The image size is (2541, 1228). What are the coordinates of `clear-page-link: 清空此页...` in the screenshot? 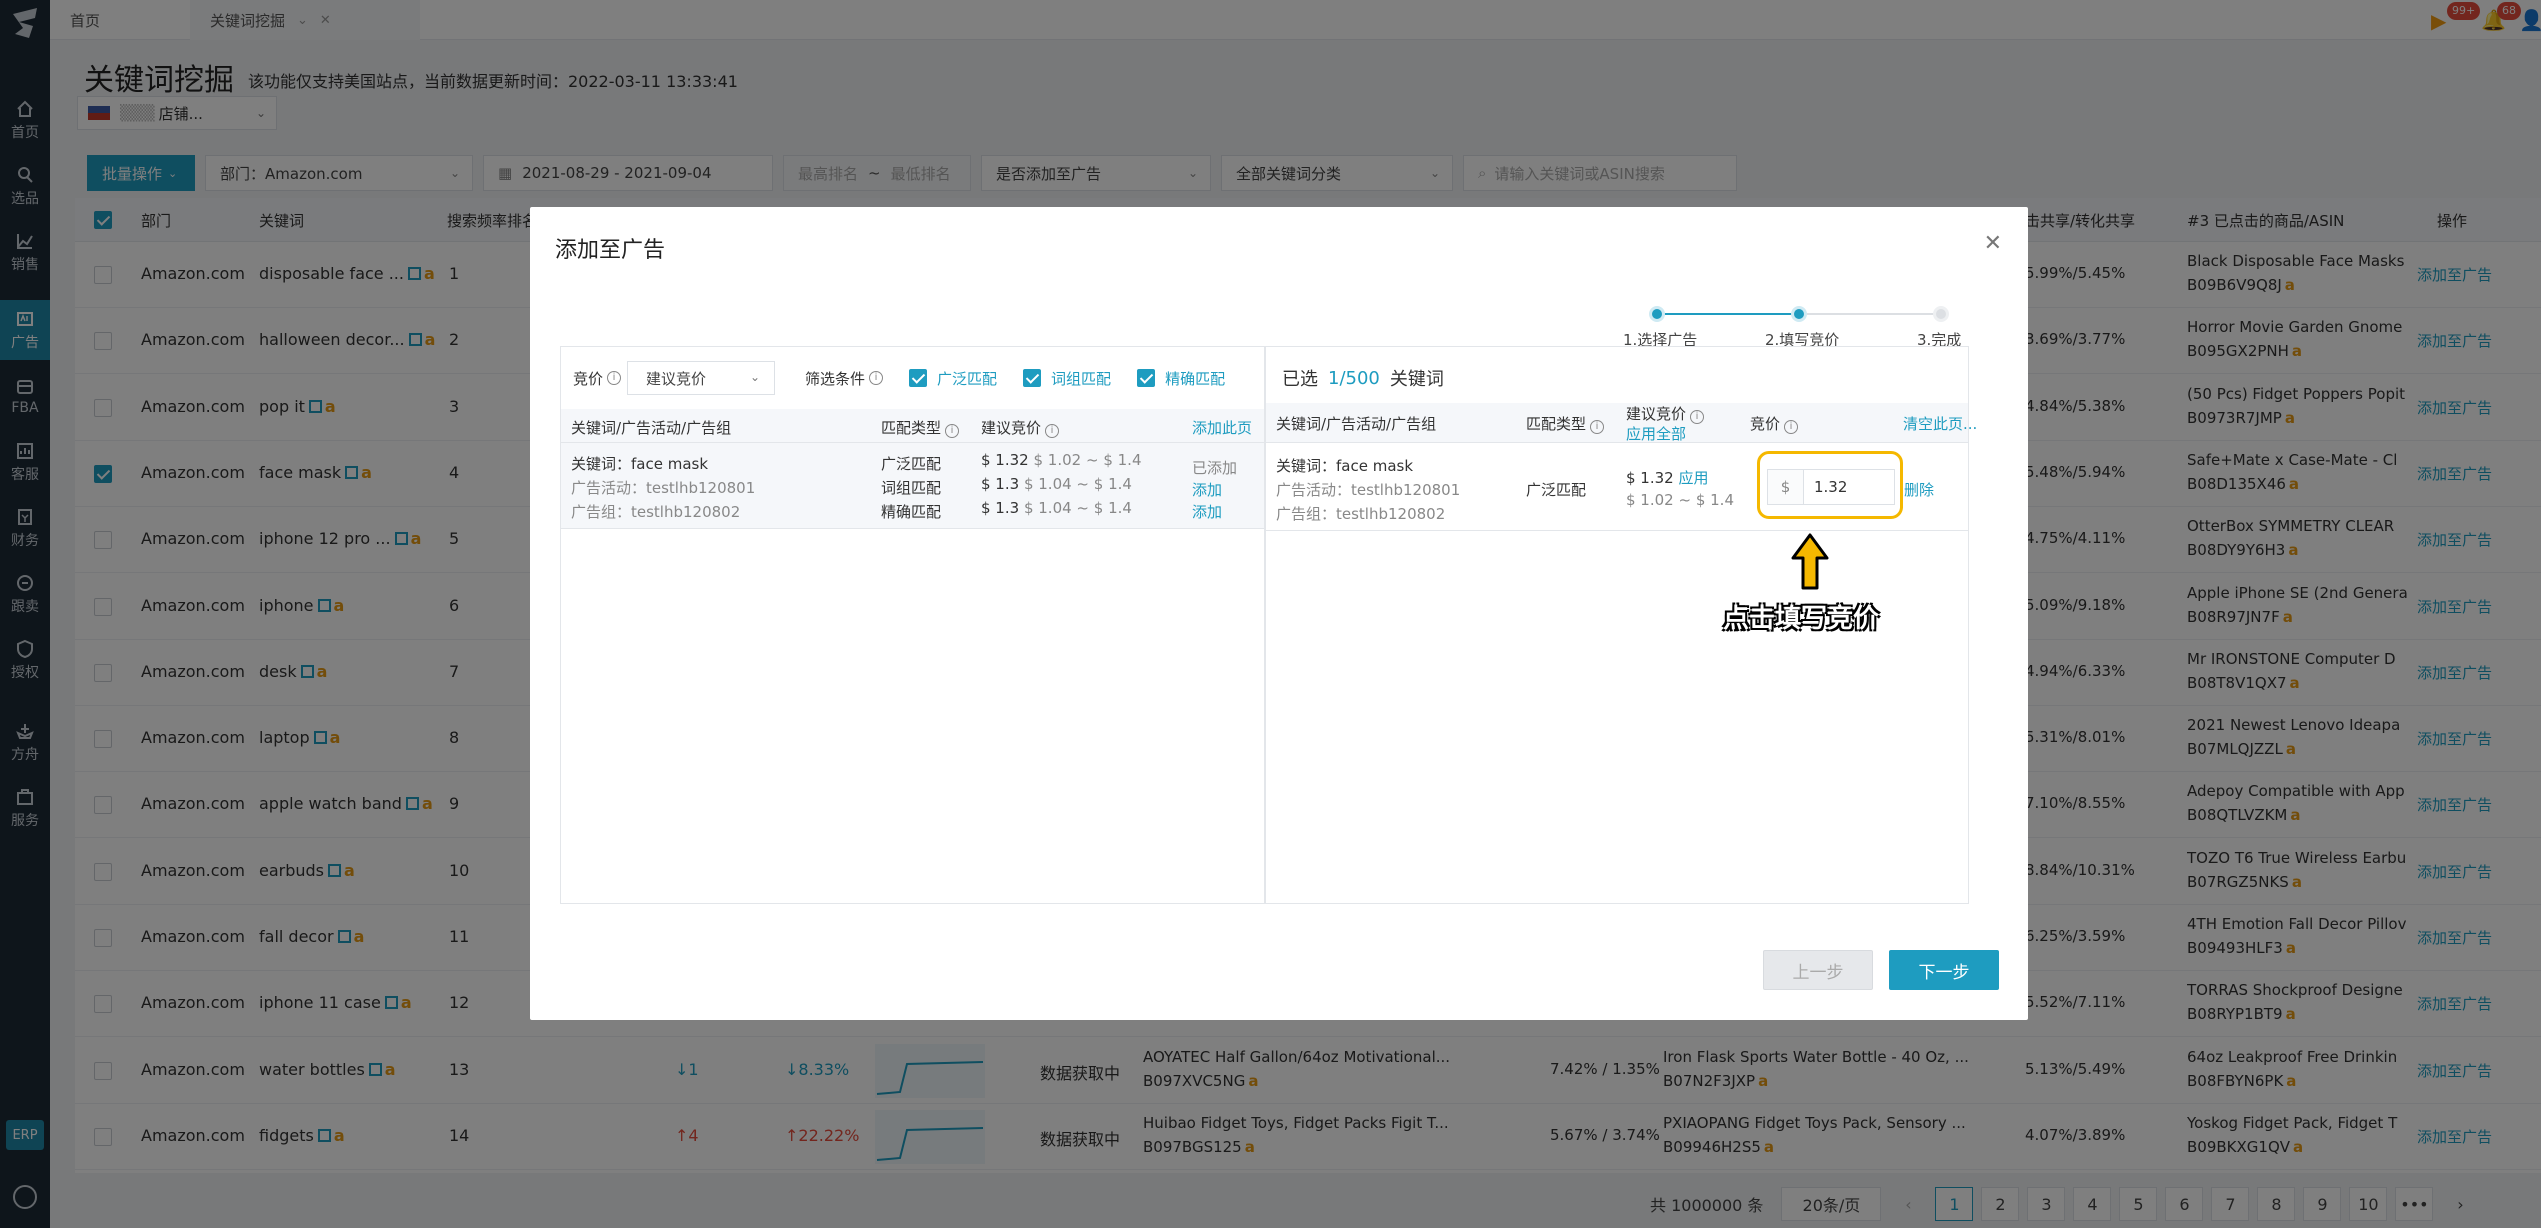 It's located at (1940, 423).